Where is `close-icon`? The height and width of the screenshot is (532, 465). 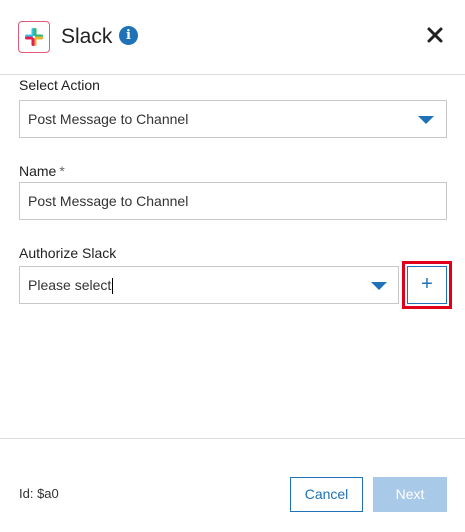
close-icon is located at coordinates (435, 35).